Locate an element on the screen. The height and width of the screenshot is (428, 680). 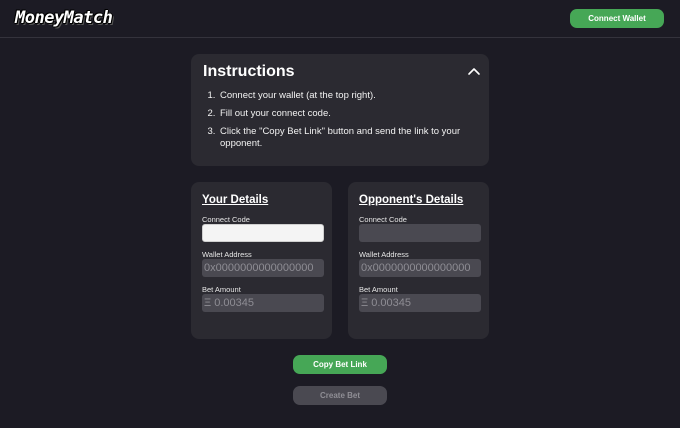
your-connect-code-input is located at coordinates (263, 233).